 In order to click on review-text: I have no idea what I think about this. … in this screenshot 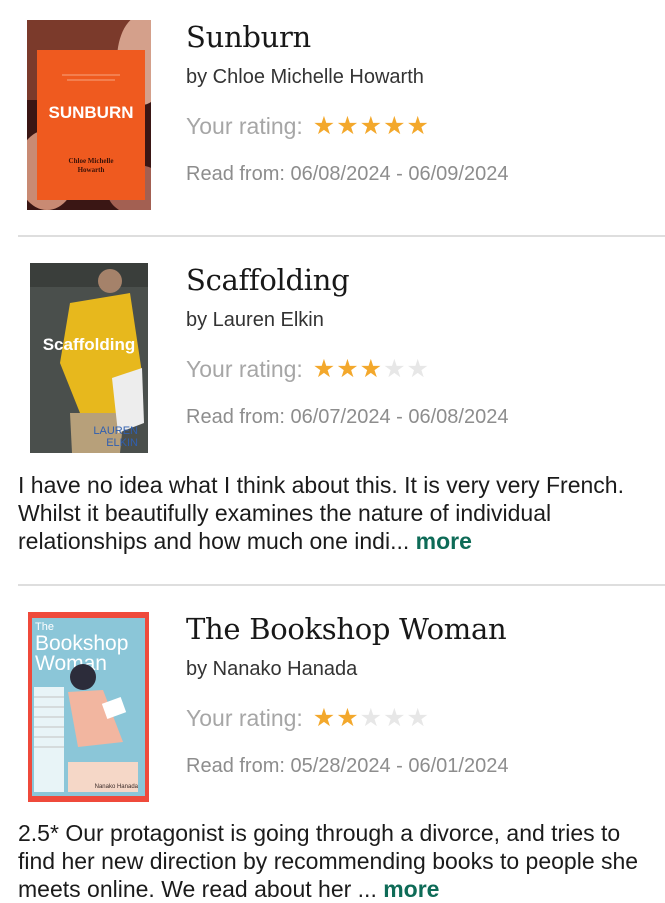, I will do `click(338, 513)`.